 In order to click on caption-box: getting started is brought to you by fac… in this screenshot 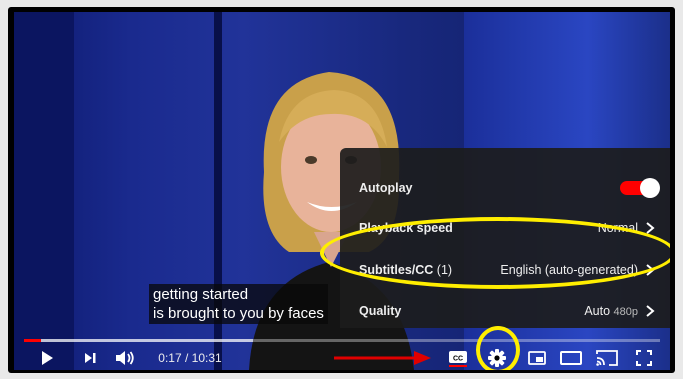, I will do `click(238, 304)`.